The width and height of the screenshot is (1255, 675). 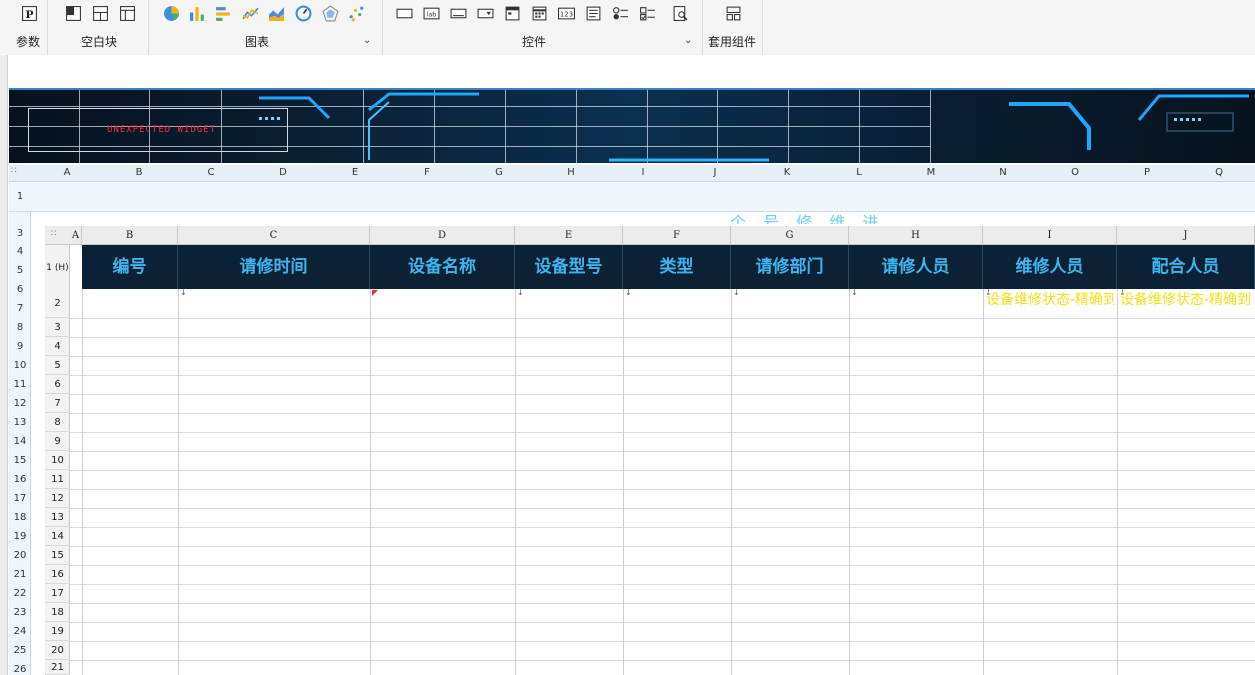 I want to click on chart-more-chevron-down-icon: ⌄, so click(x=367, y=40).